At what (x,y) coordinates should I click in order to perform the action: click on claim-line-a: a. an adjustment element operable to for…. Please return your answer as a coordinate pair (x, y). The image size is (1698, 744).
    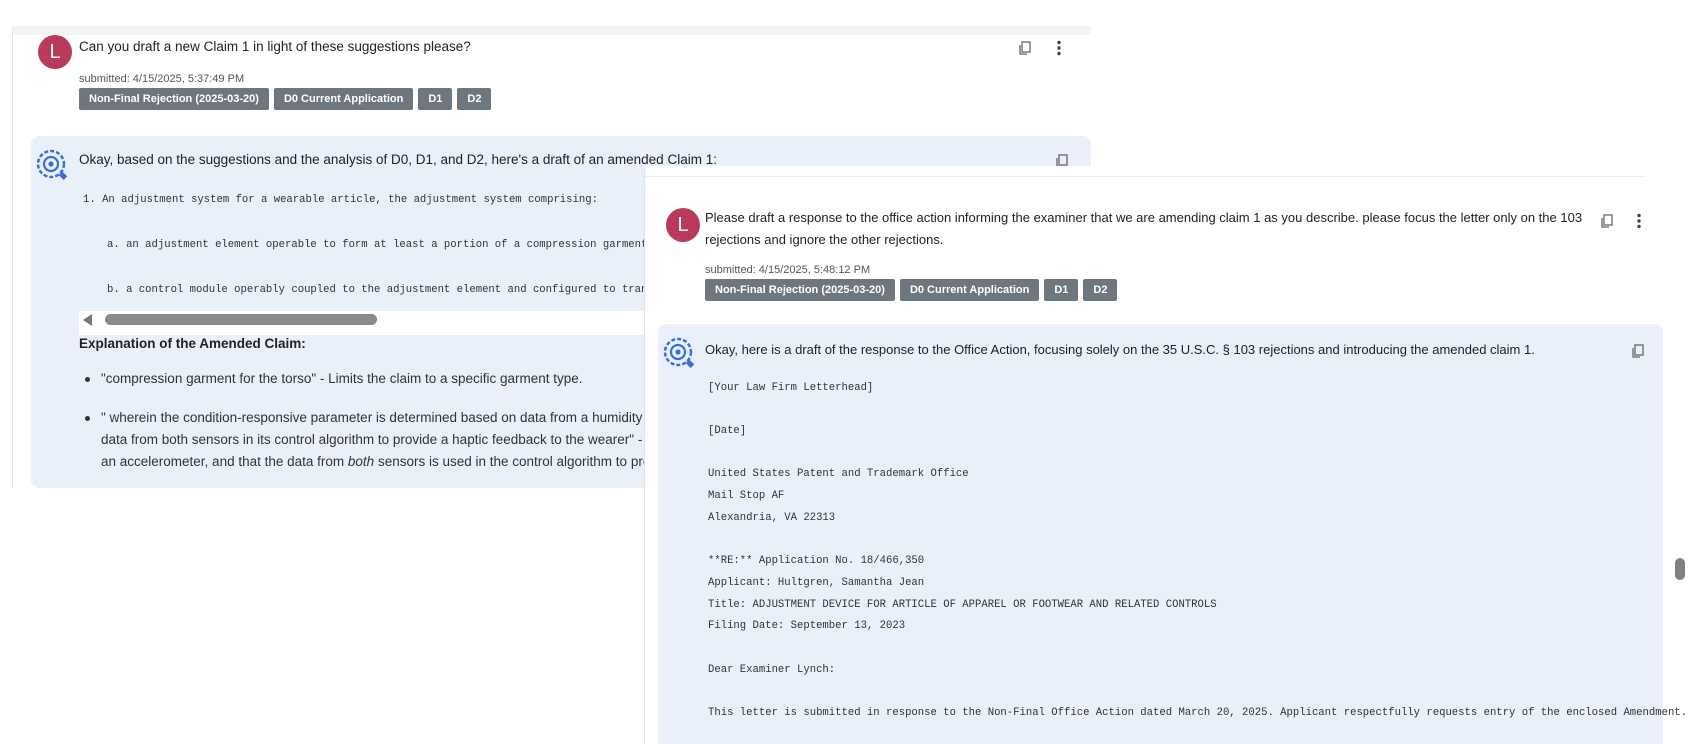
    Looking at the image, I should click on (386, 245).